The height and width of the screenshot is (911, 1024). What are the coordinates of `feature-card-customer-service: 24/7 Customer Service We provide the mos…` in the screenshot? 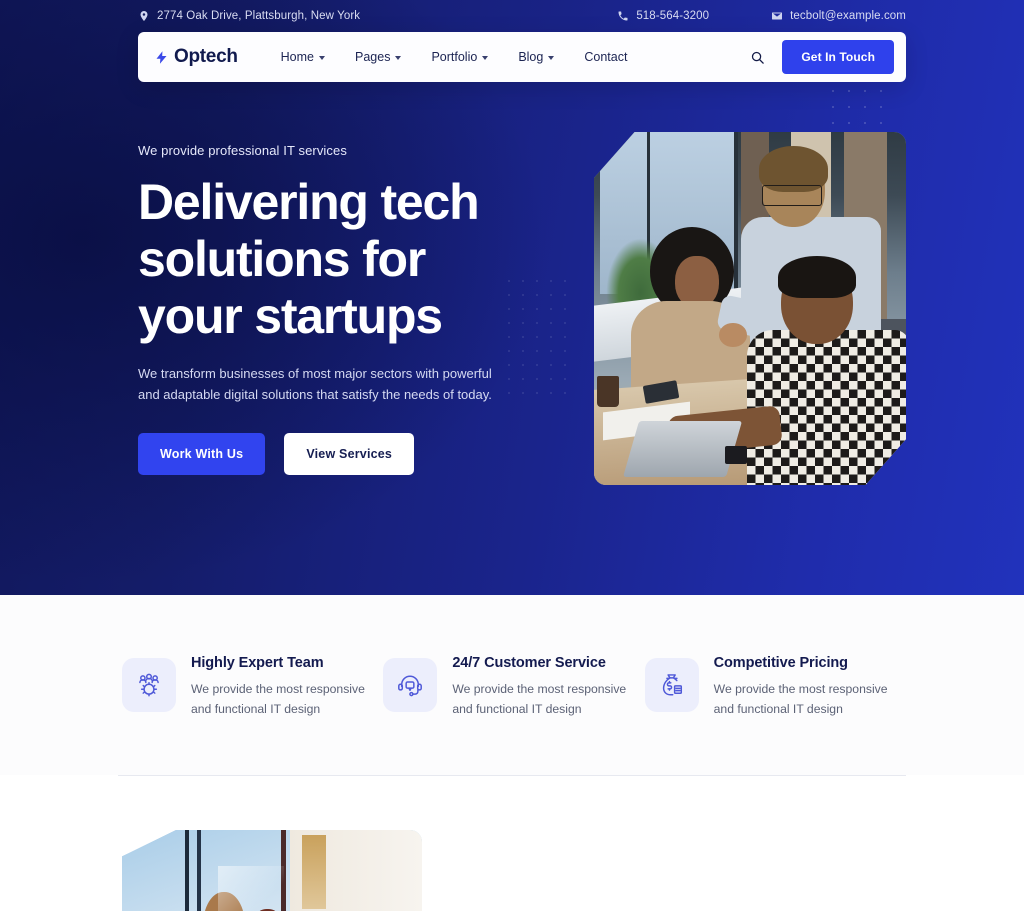 It's located at (513, 687).